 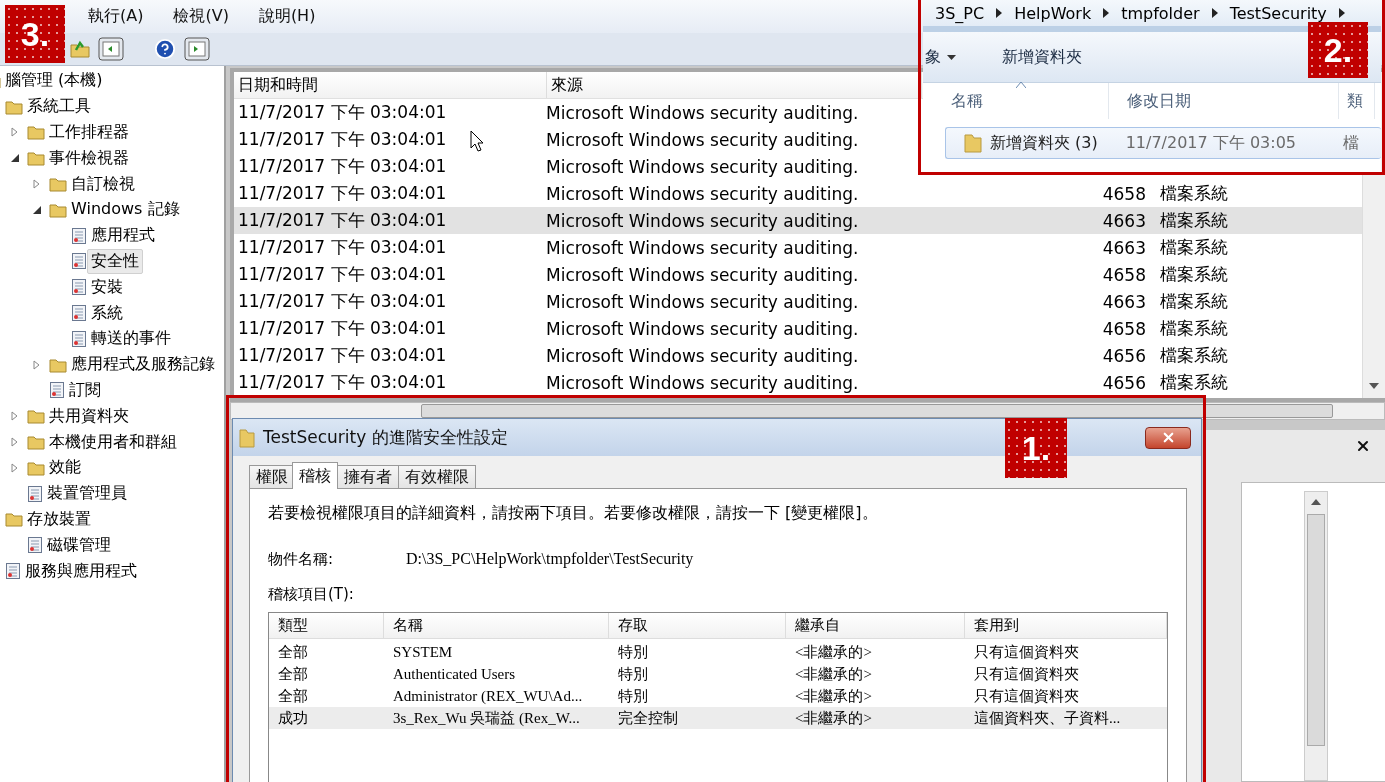 What do you see at coordinates (875, 625) in the screenshot?
I see `column-header: 繼承自` at bounding box center [875, 625].